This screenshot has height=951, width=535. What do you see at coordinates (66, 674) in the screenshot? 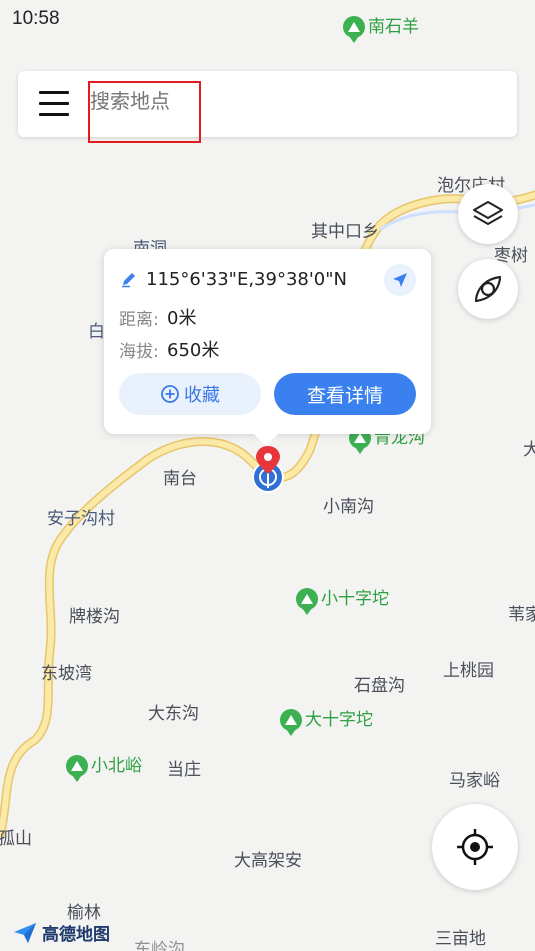
I see `map-label: 东坡湾` at bounding box center [66, 674].